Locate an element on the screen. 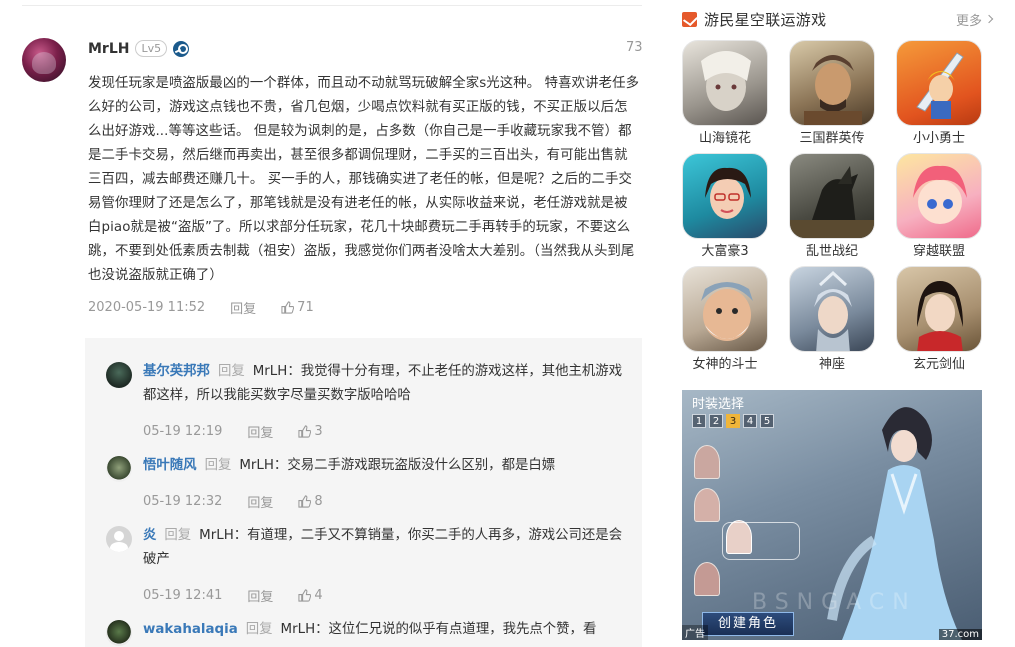  reply-content: MrLH：交易二手游戏跟玩盗版没什么区别，都是白嫖 is located at coordinates (397, 465).